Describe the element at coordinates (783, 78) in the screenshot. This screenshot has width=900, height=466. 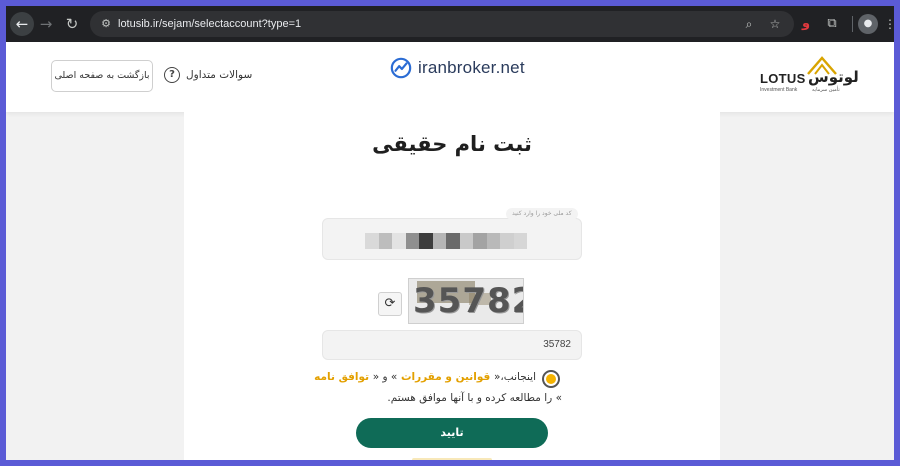
I see `logo-latin-text: LOTUS` at that location.